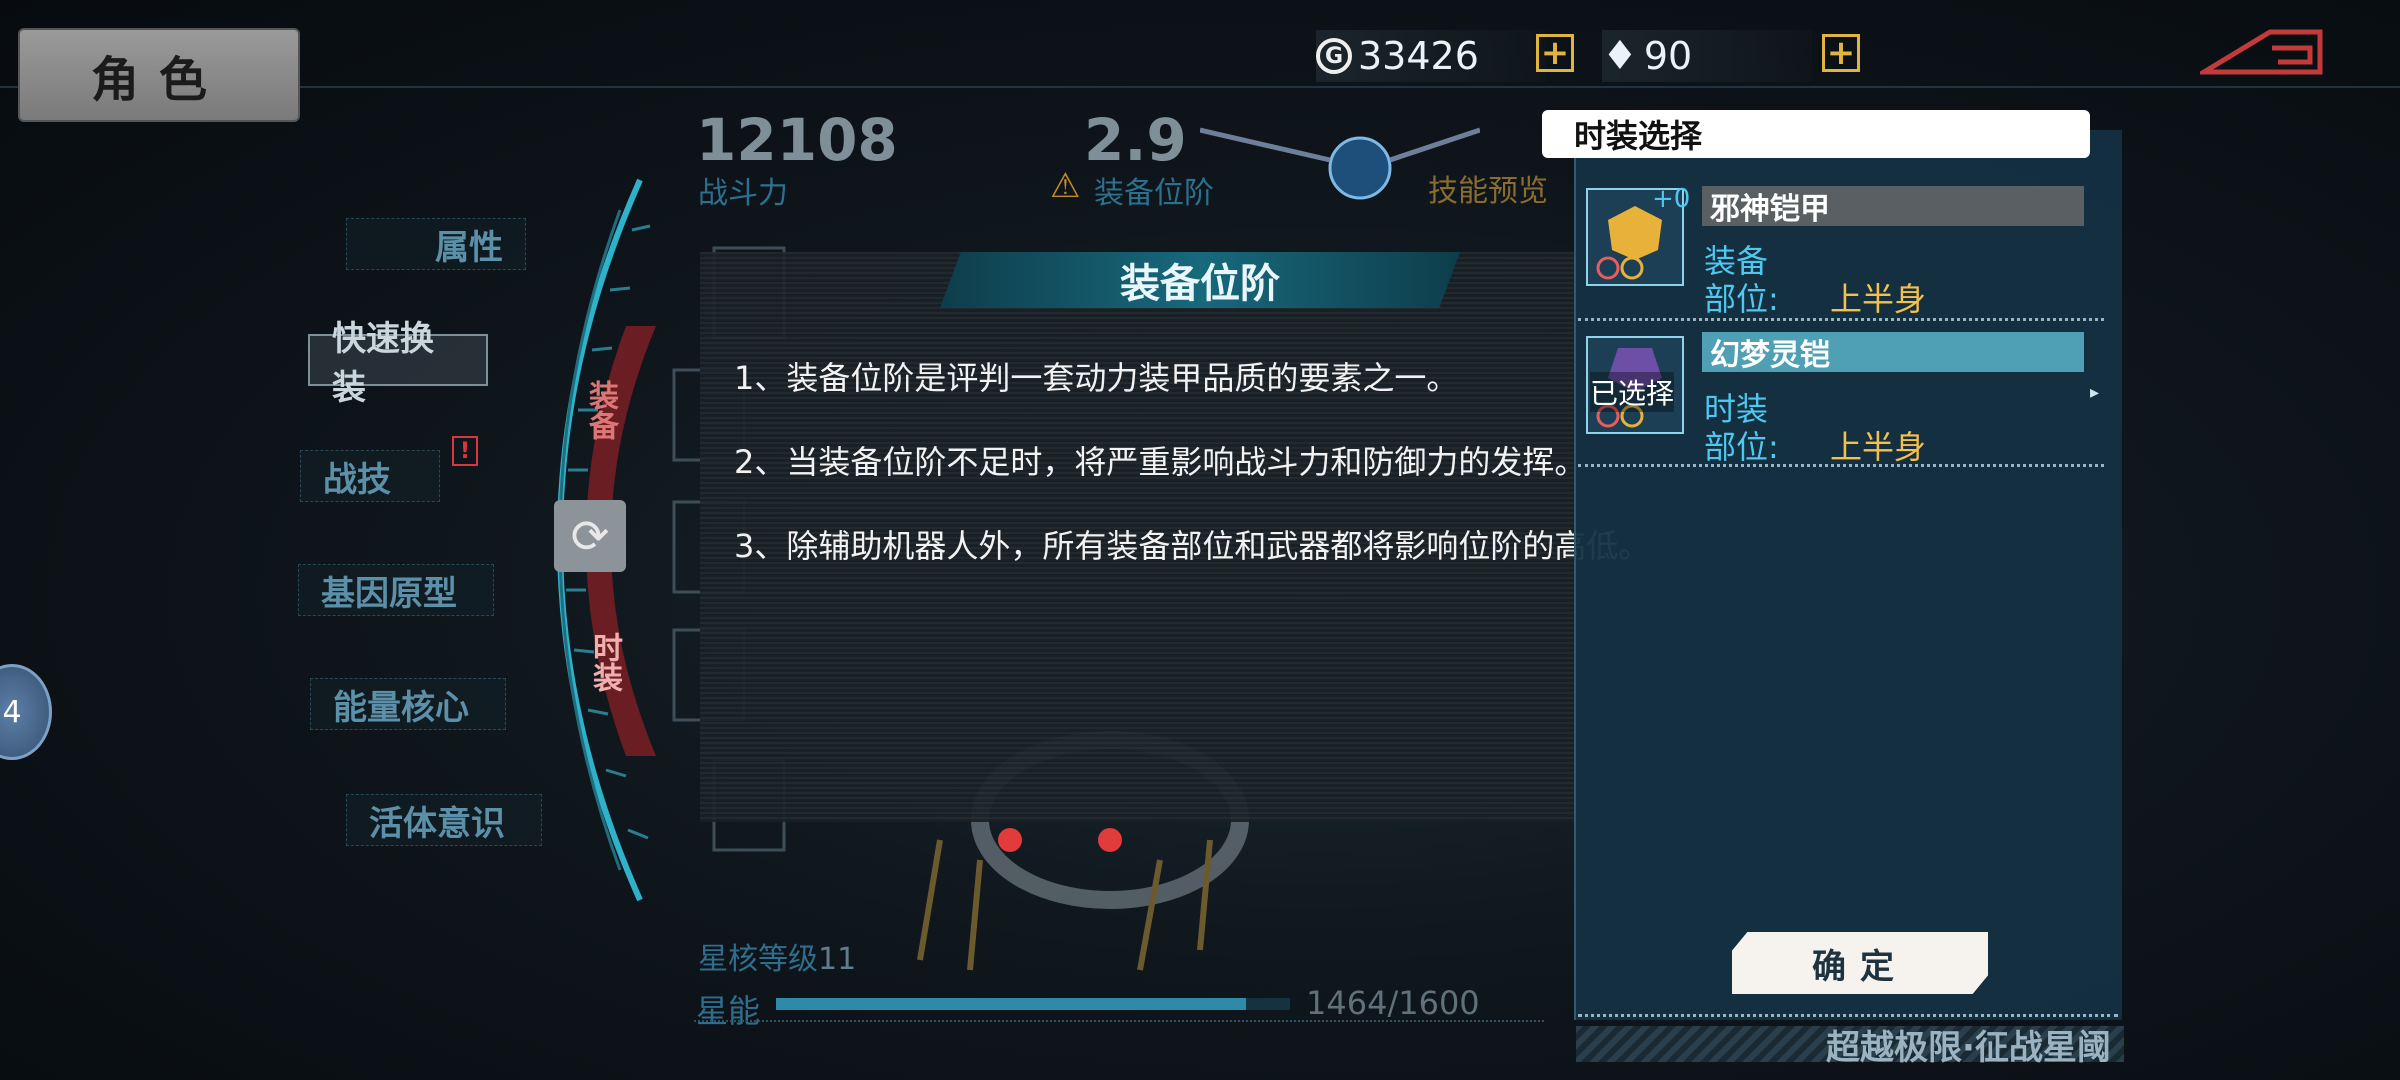 This screenshot has height=1080, width=2400. Describe the element at coordinates (1741, 299) in the screenshot. I see `costume-item-1-slot-label: 部位:` at that location.